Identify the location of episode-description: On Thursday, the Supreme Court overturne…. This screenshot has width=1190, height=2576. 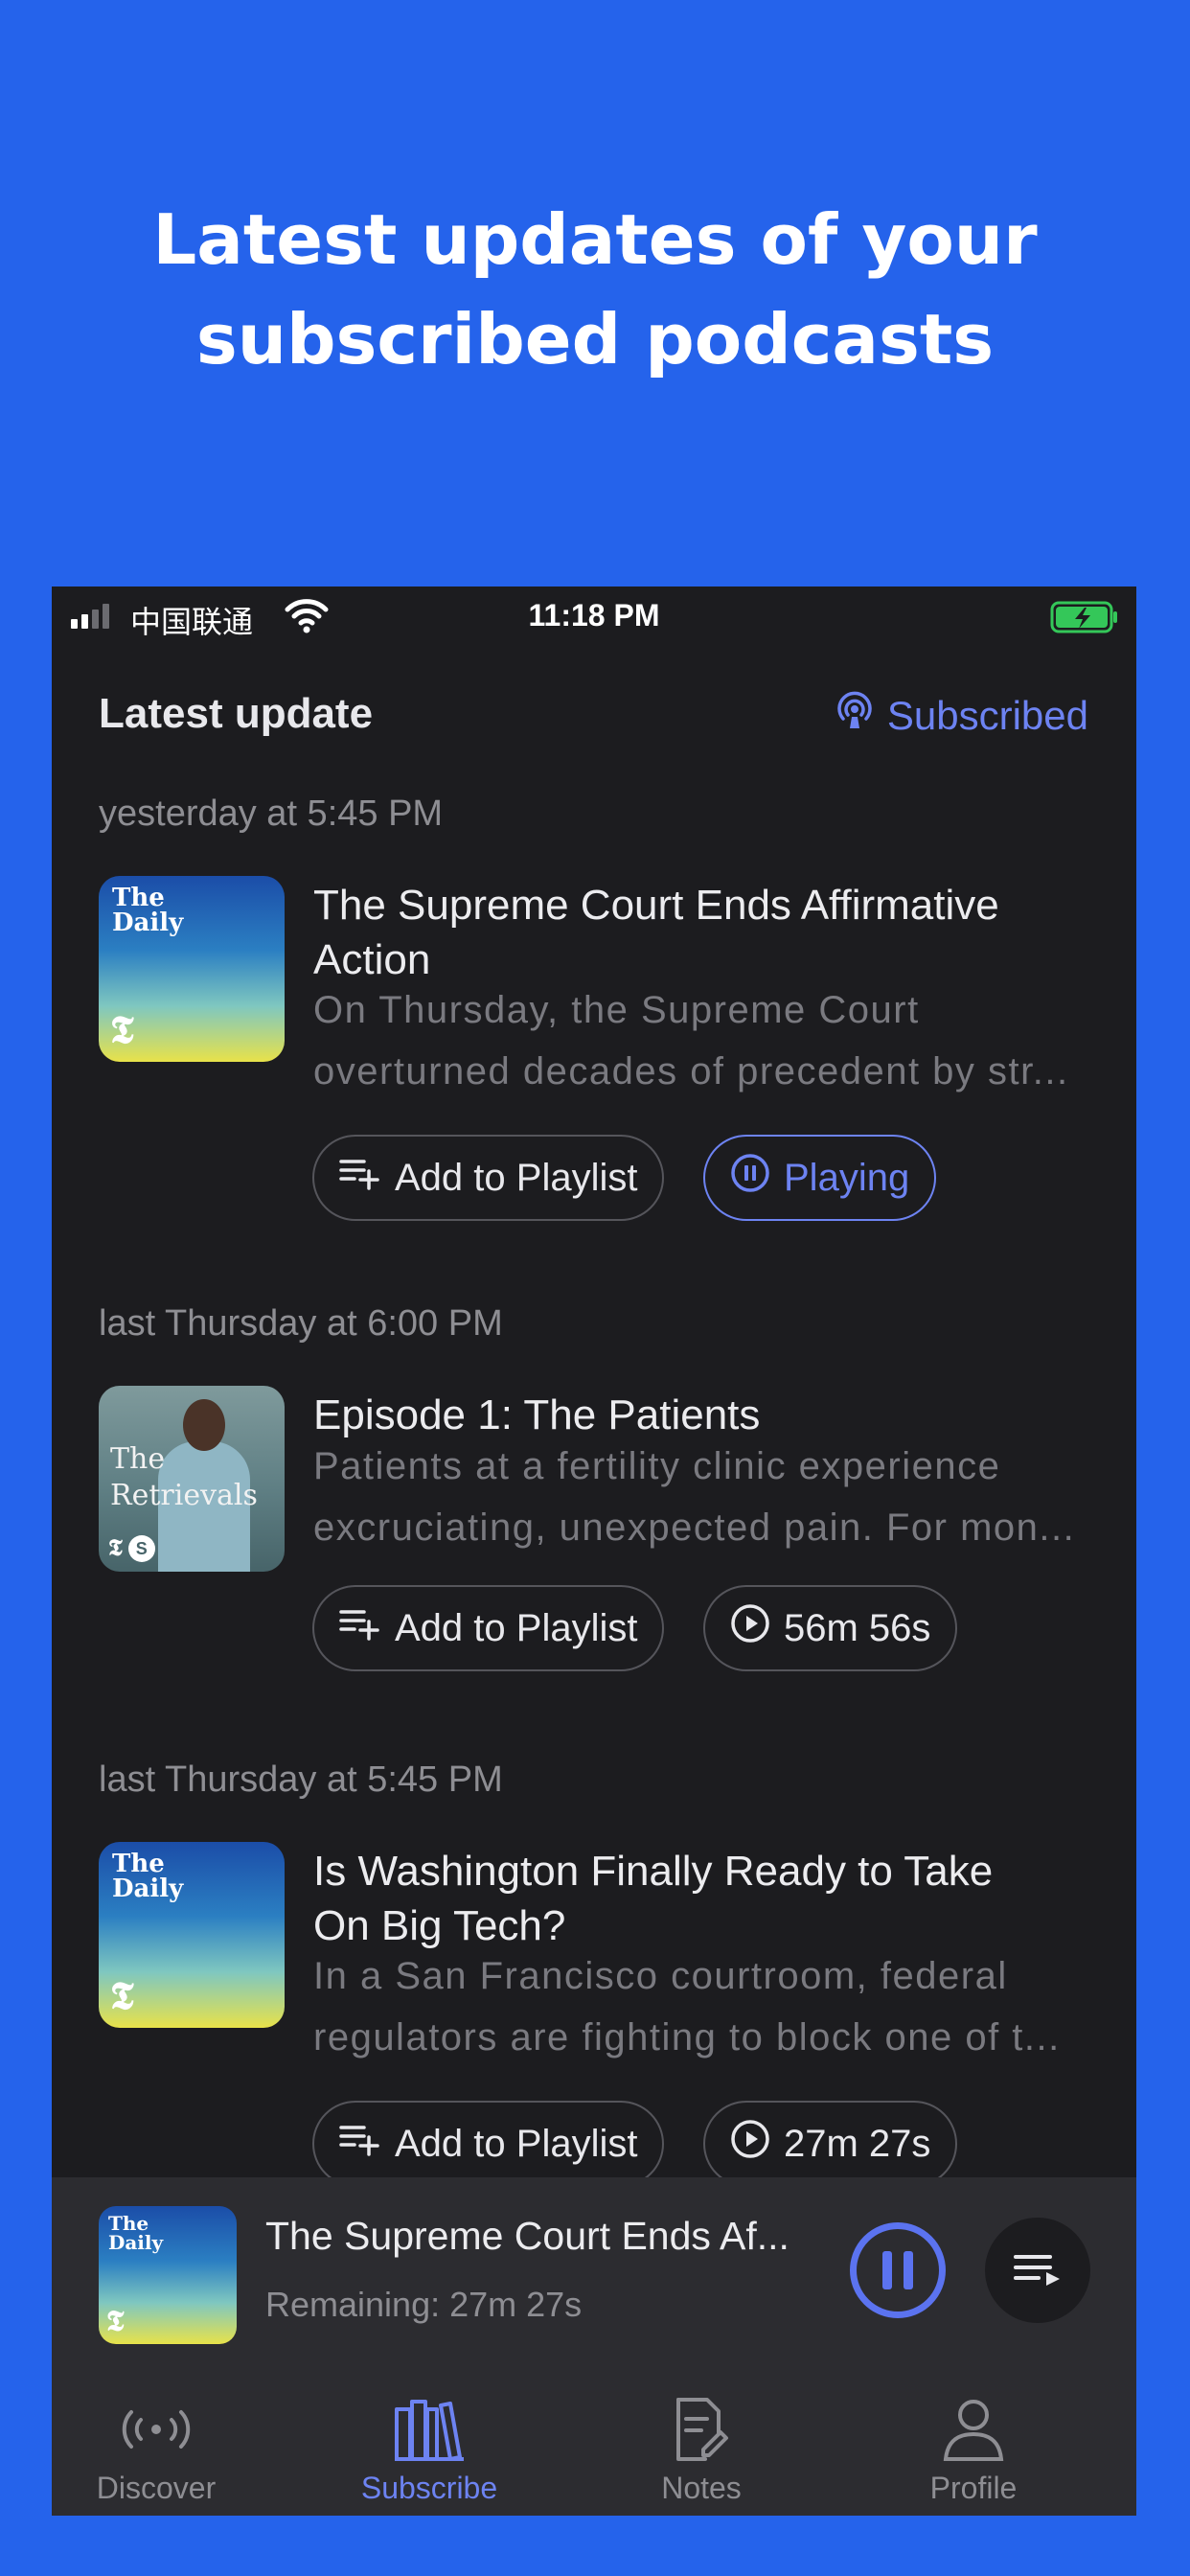
(701, 1040).